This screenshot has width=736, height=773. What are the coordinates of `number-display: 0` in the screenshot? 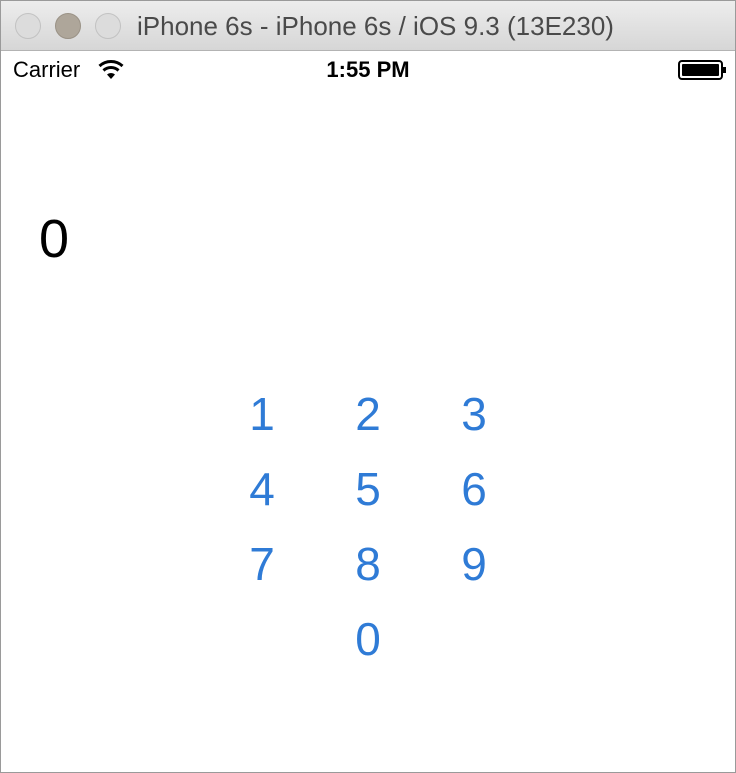 It's located at (54, 239).